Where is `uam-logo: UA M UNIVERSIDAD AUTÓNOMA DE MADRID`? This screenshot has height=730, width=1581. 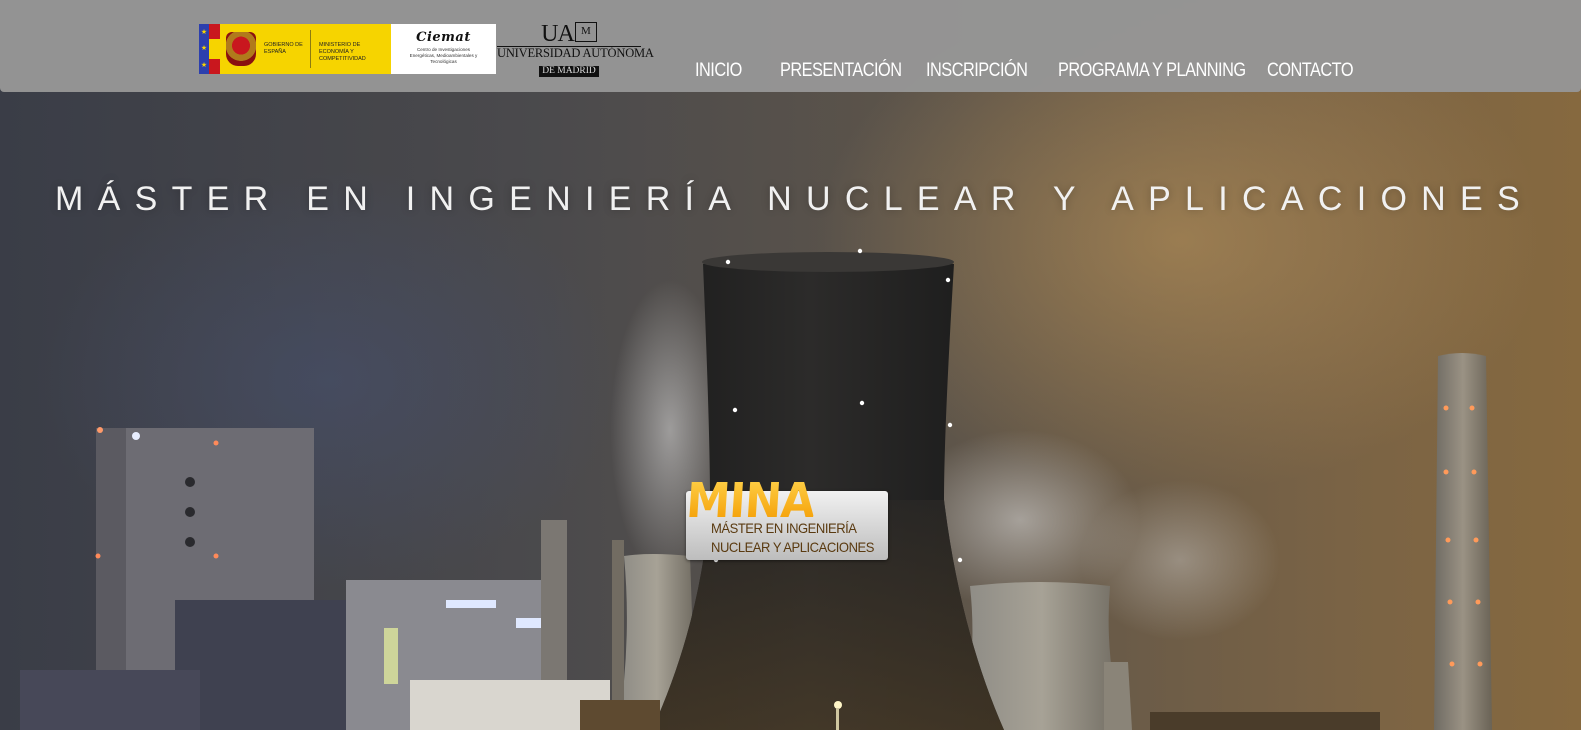
uam-logo: UA M UNIVERSIDAD AUTÓNOMA DE MADRID is located at coordinates (575, 49).